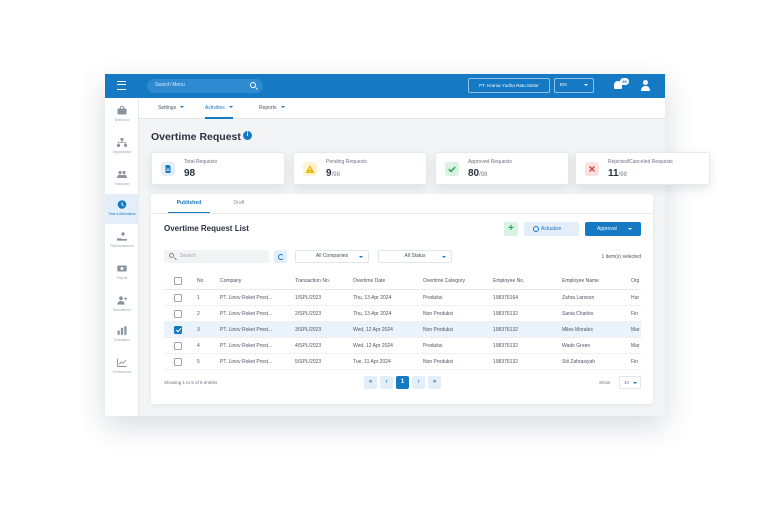 This screenshot has height=525, width=768. I want to click on card-total-requests: Total Requests 98, so click(218, 168).